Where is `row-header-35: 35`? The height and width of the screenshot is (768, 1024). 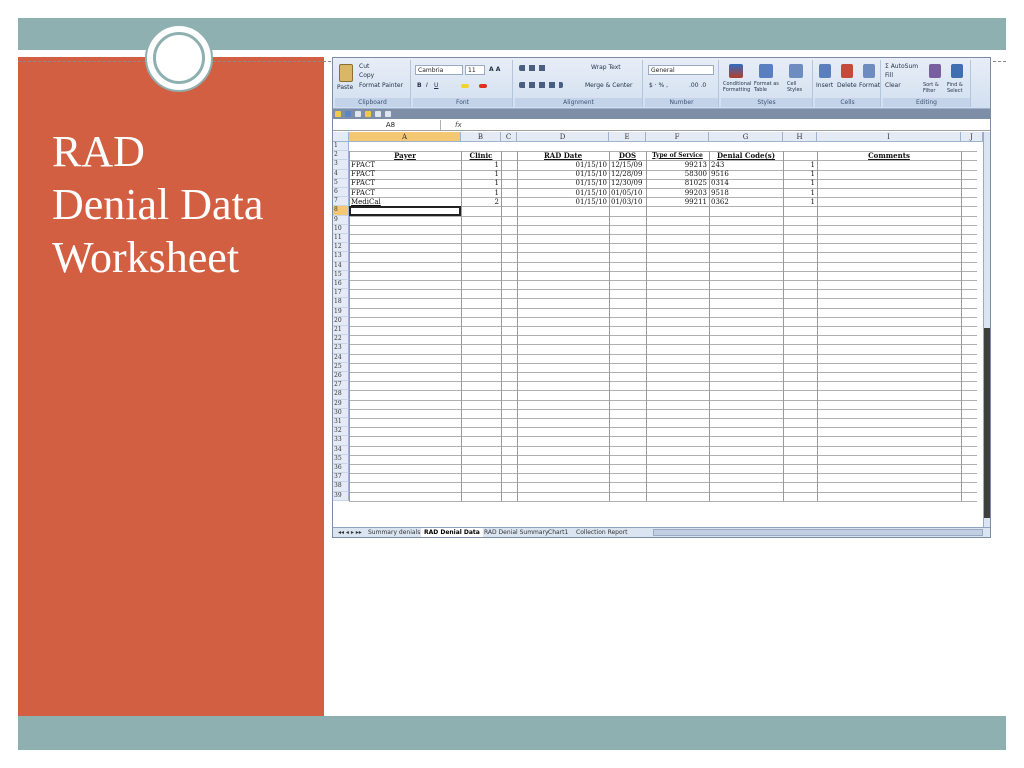 row-header-35: 35 is located at coordinates (341, 459).